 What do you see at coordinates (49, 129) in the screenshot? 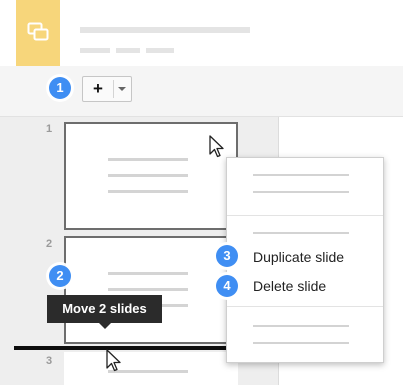
I see `slide-number: 1` at bounding box center [49, 129].